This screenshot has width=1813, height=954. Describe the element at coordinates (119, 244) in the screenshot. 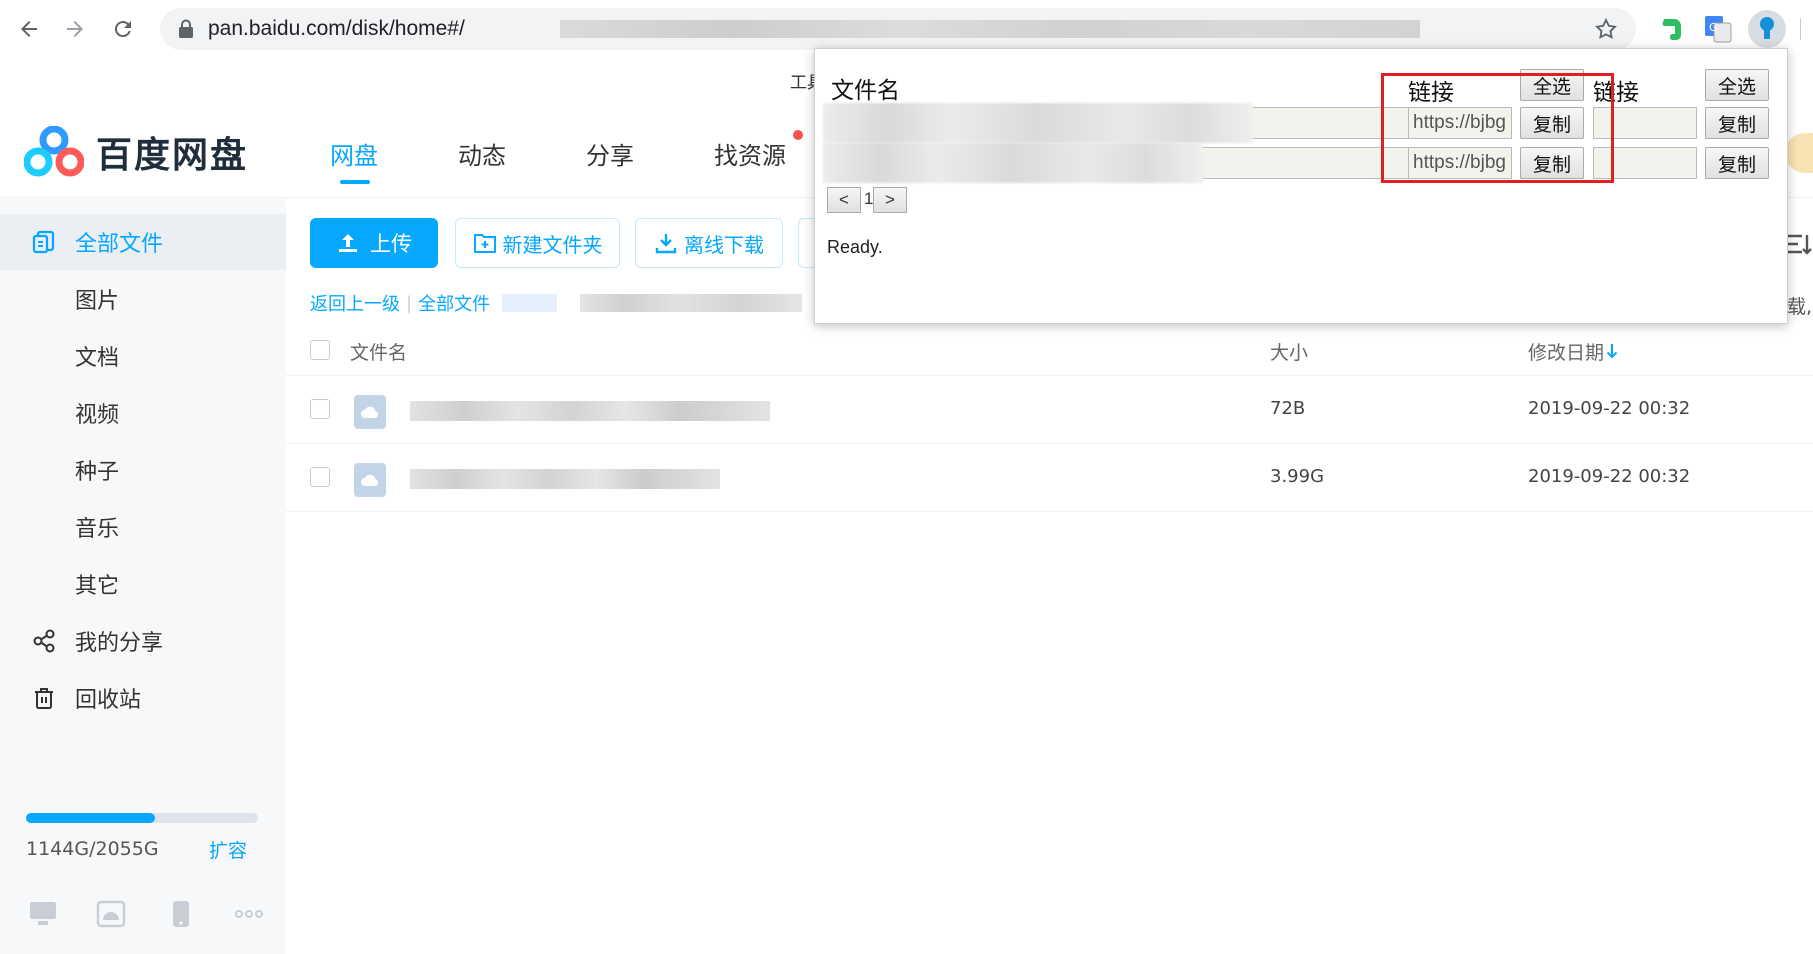

I see `sidebar-item-label: 全部文件` at that location.